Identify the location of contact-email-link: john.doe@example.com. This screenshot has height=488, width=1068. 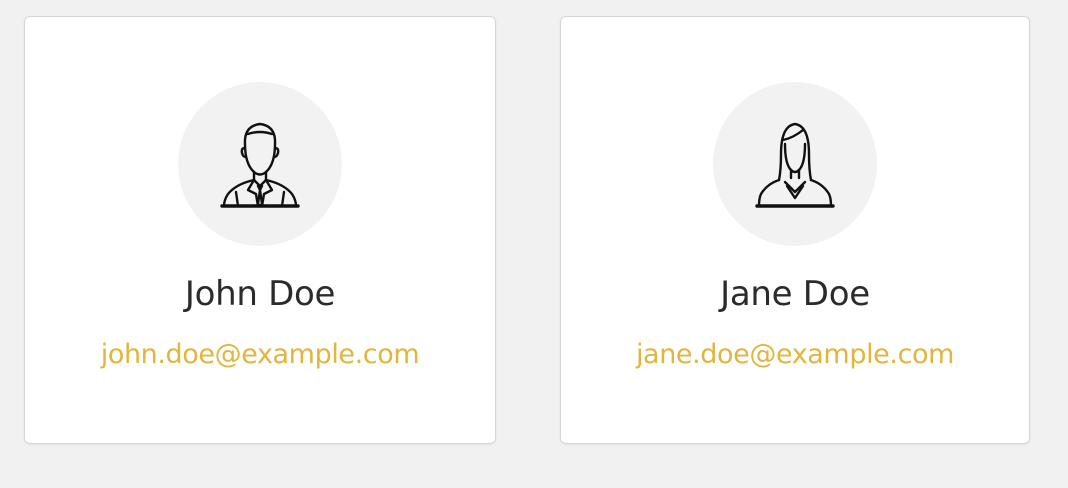
(260, 355).